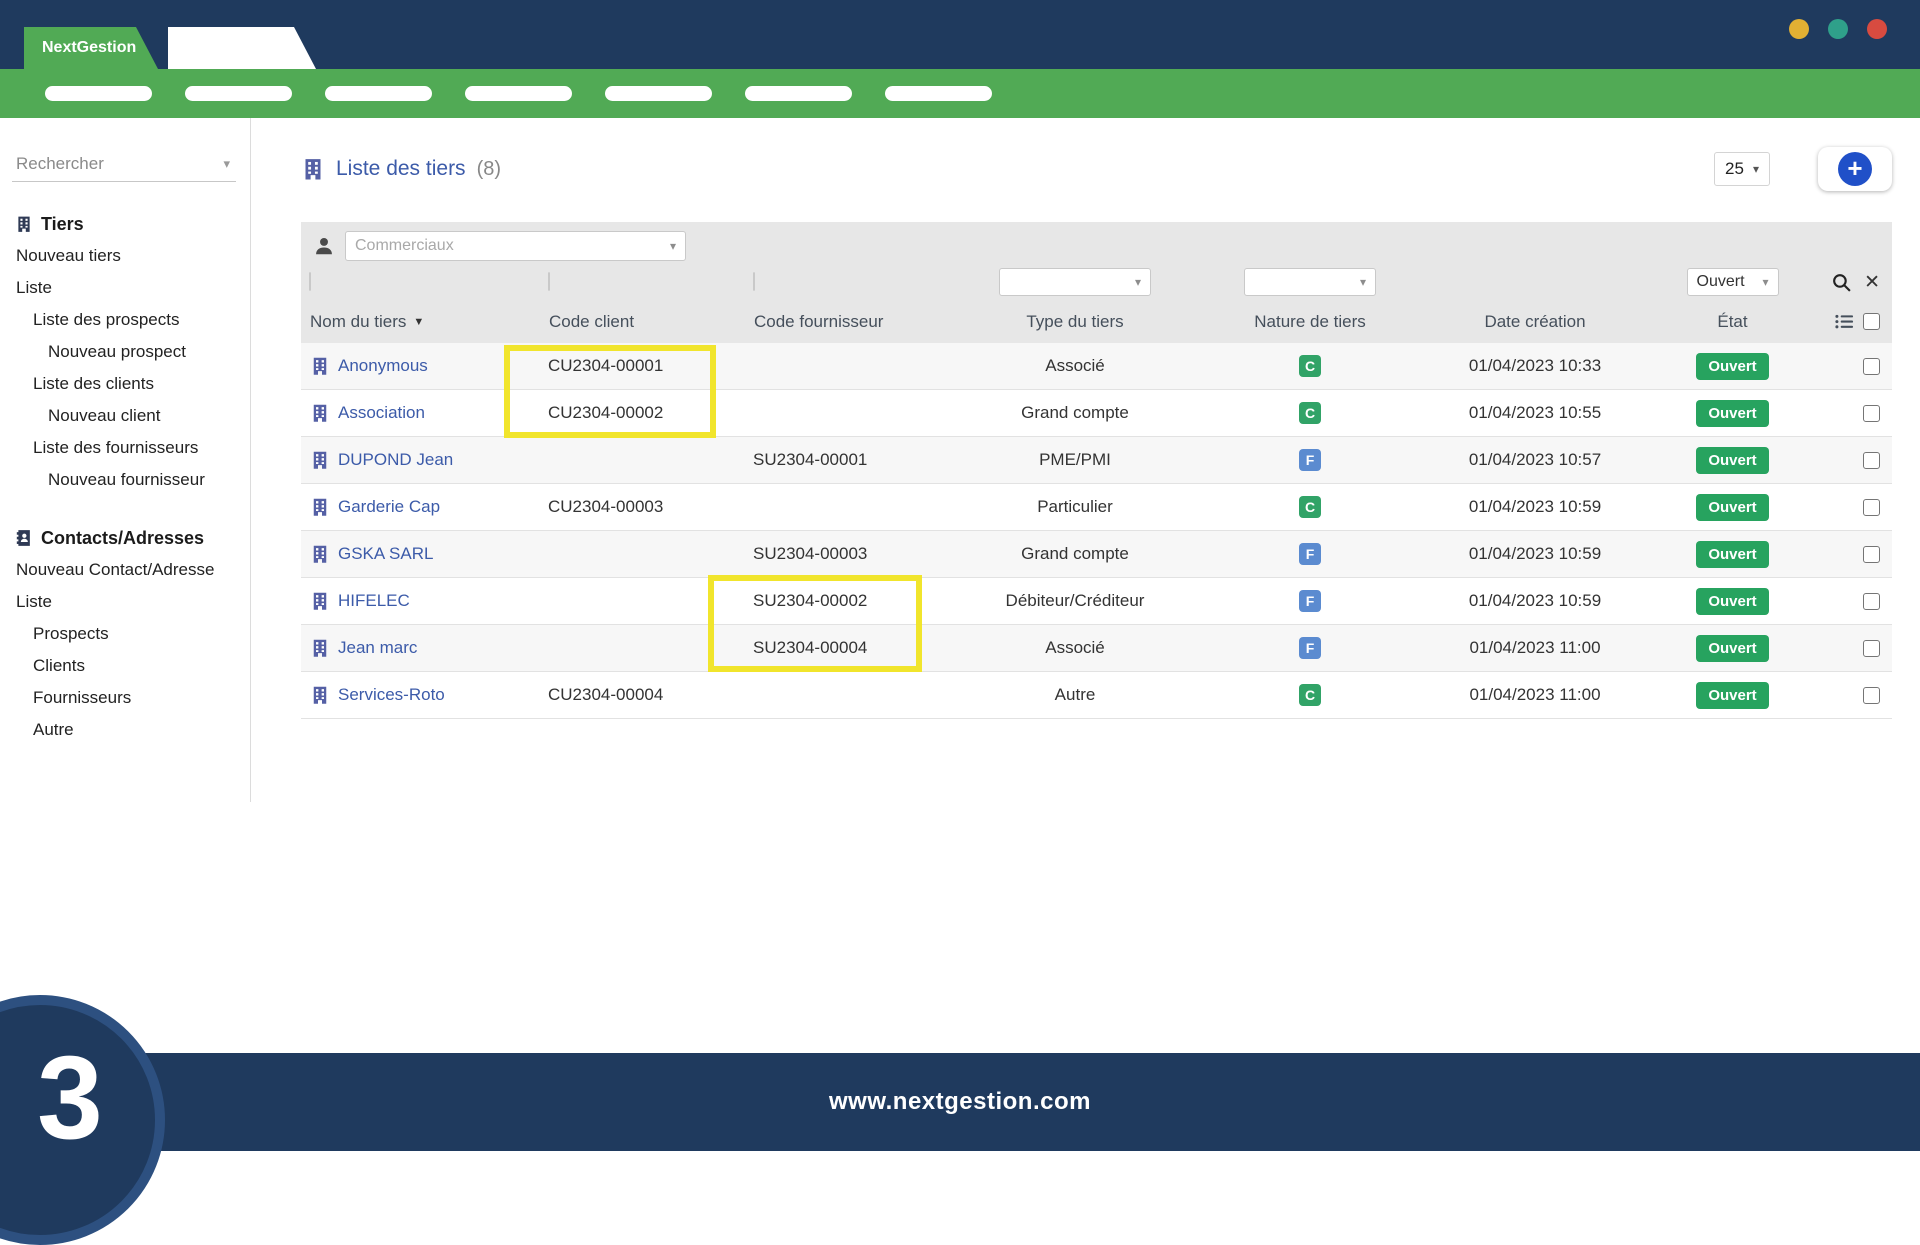  What do you see at coordinates (515, 246) in the screenshot?
I see `commercial-filter-select: Commerciaux ▾` at bounding box center [515, 246].